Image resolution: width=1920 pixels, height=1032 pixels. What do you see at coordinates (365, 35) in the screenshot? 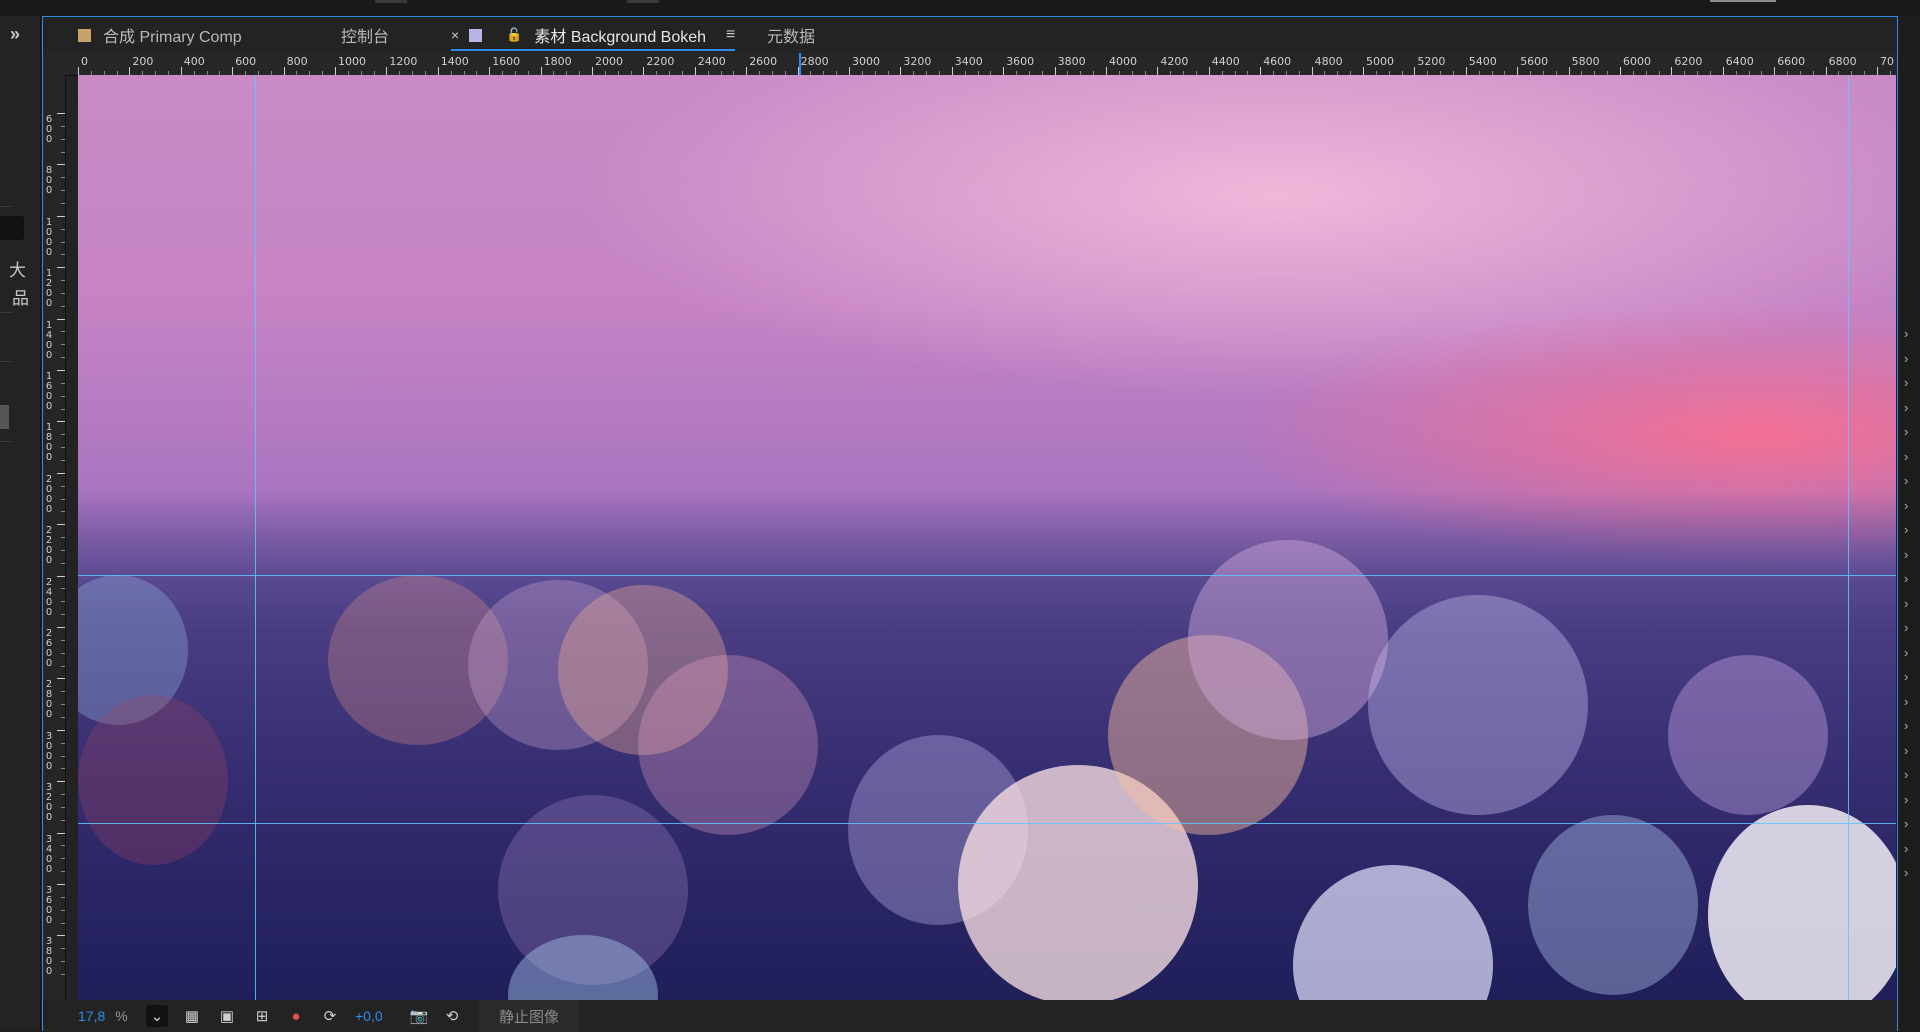
I see `tab-console: 控制台` at bounding box center [365, 35].